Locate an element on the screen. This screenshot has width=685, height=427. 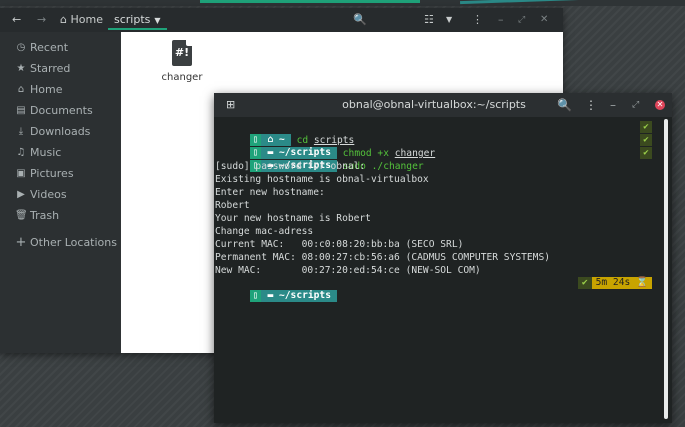
sidebar-item-label: Documents is located at coordinates (61, 110).